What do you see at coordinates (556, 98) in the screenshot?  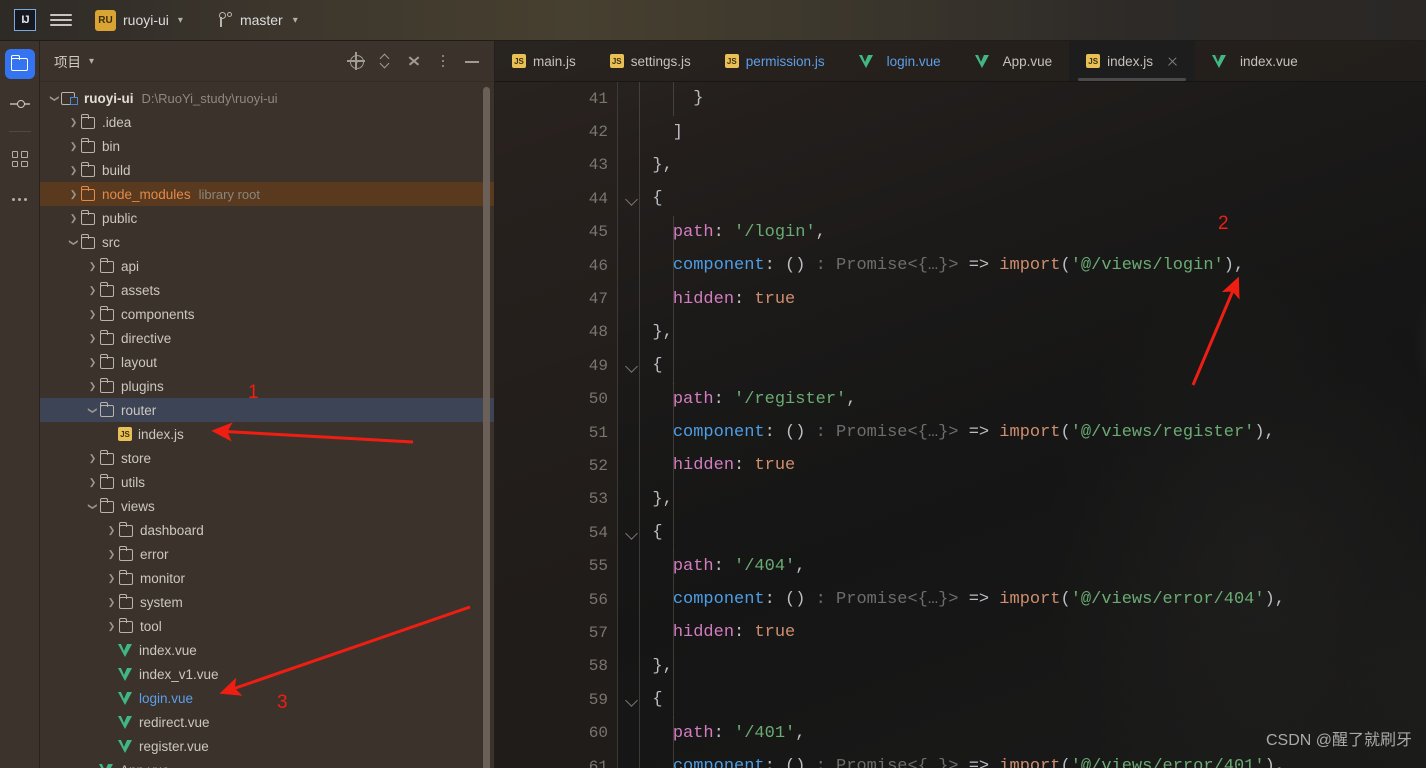 I see `gutter-line: 41` at bounding box center [556, 98].